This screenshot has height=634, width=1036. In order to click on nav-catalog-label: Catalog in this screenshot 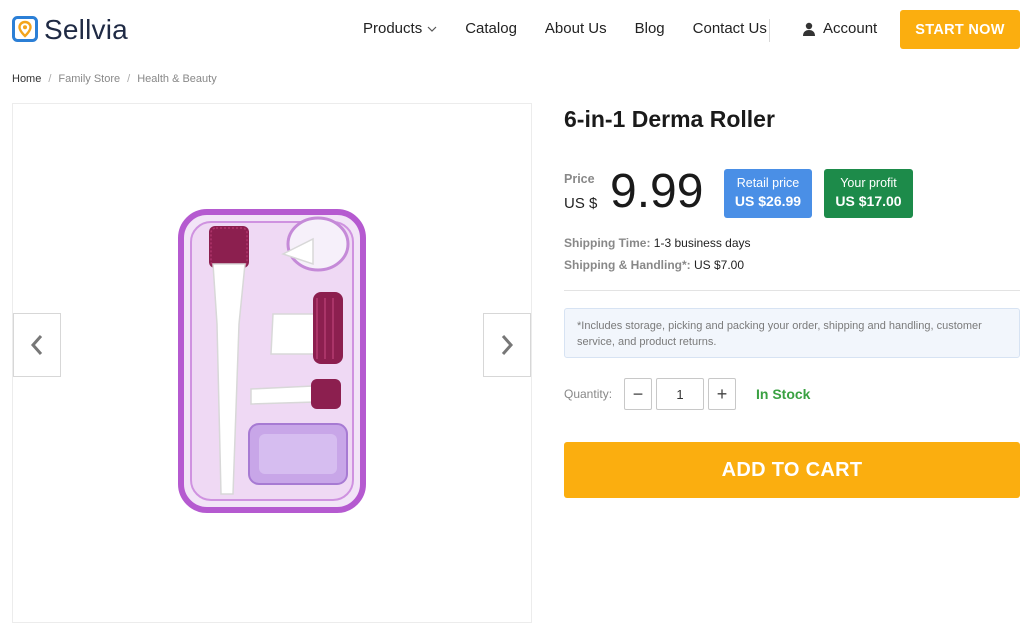, I will do `click(491, 28)`.